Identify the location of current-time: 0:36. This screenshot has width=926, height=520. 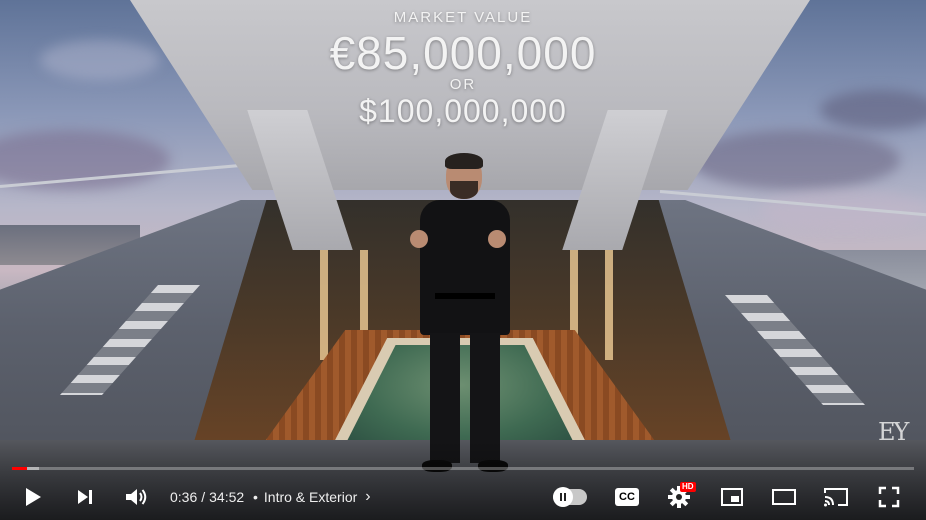
(184, 497).